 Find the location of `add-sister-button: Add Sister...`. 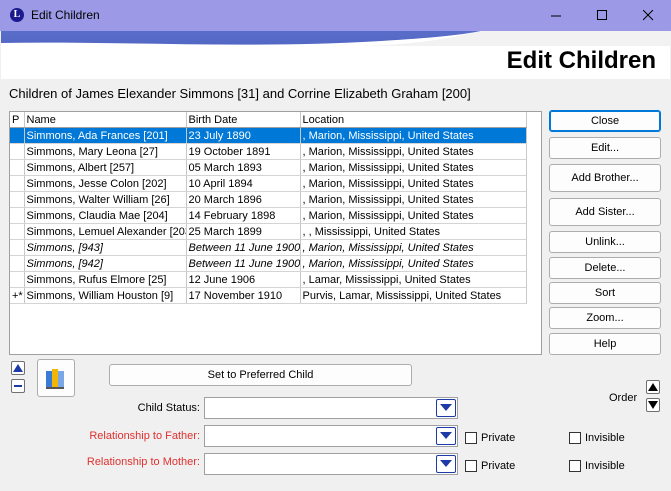

add-sister-button: Add Sister... is located at coordinates (605, 212).